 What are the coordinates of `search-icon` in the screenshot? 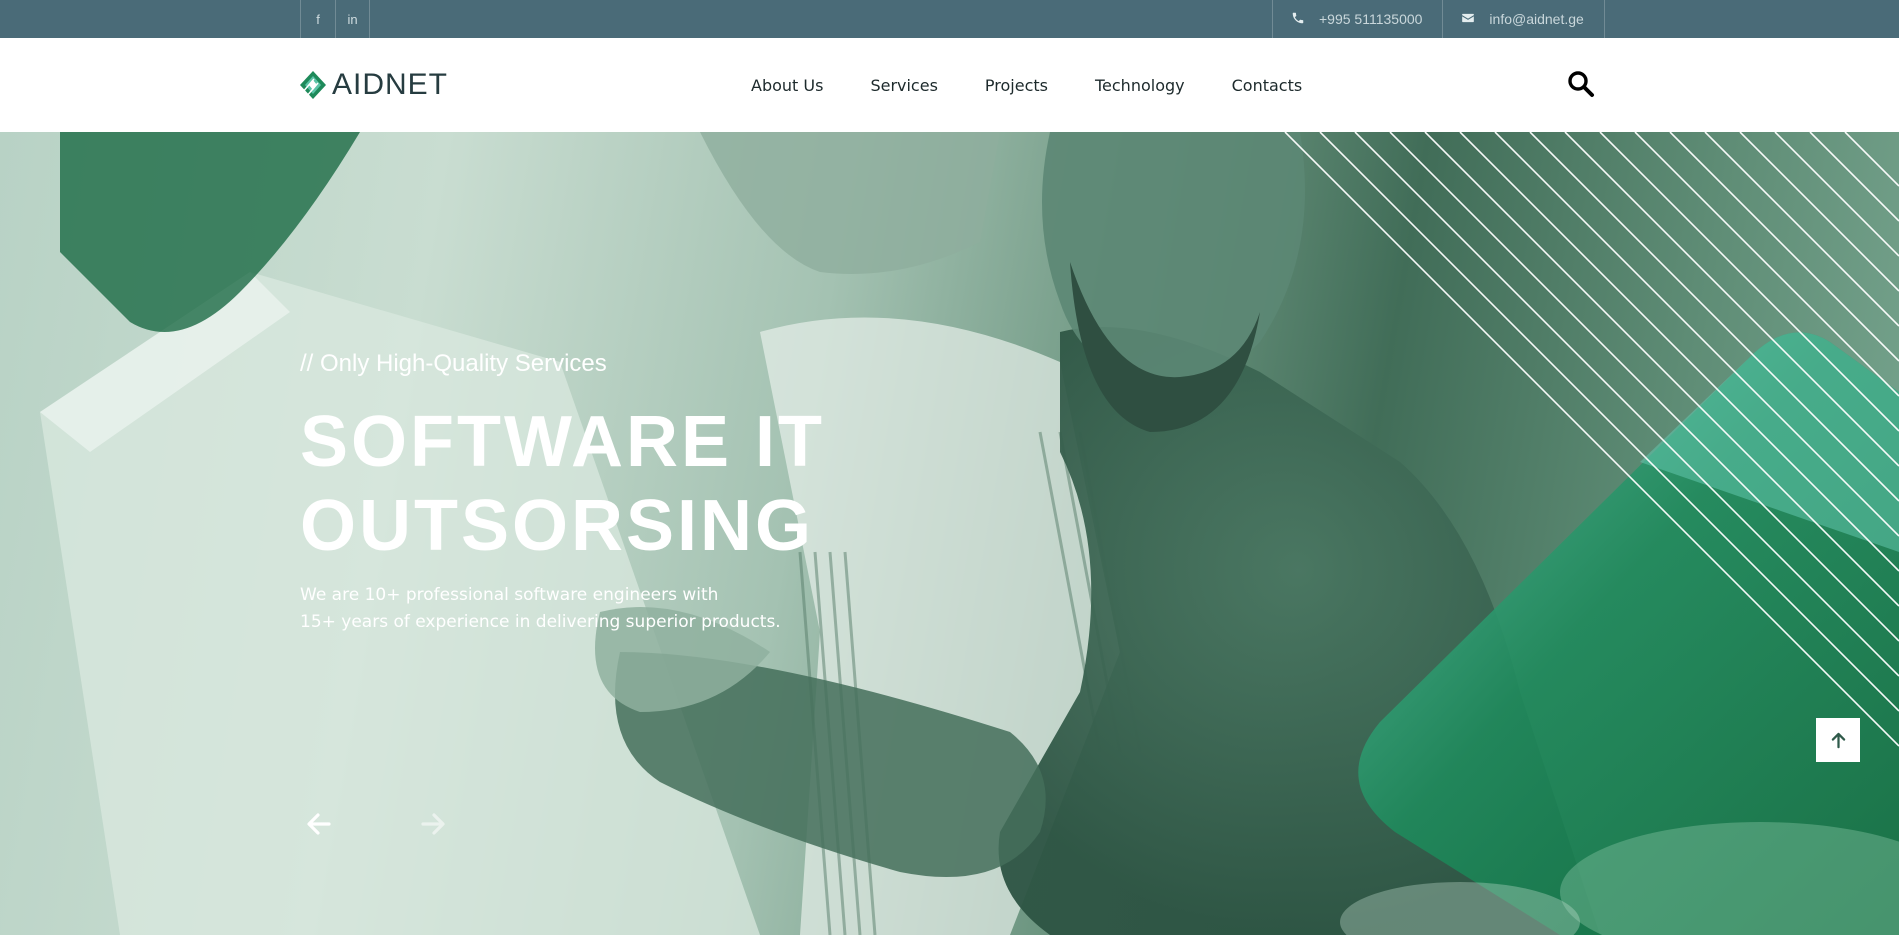 It's located at (1581, 84).